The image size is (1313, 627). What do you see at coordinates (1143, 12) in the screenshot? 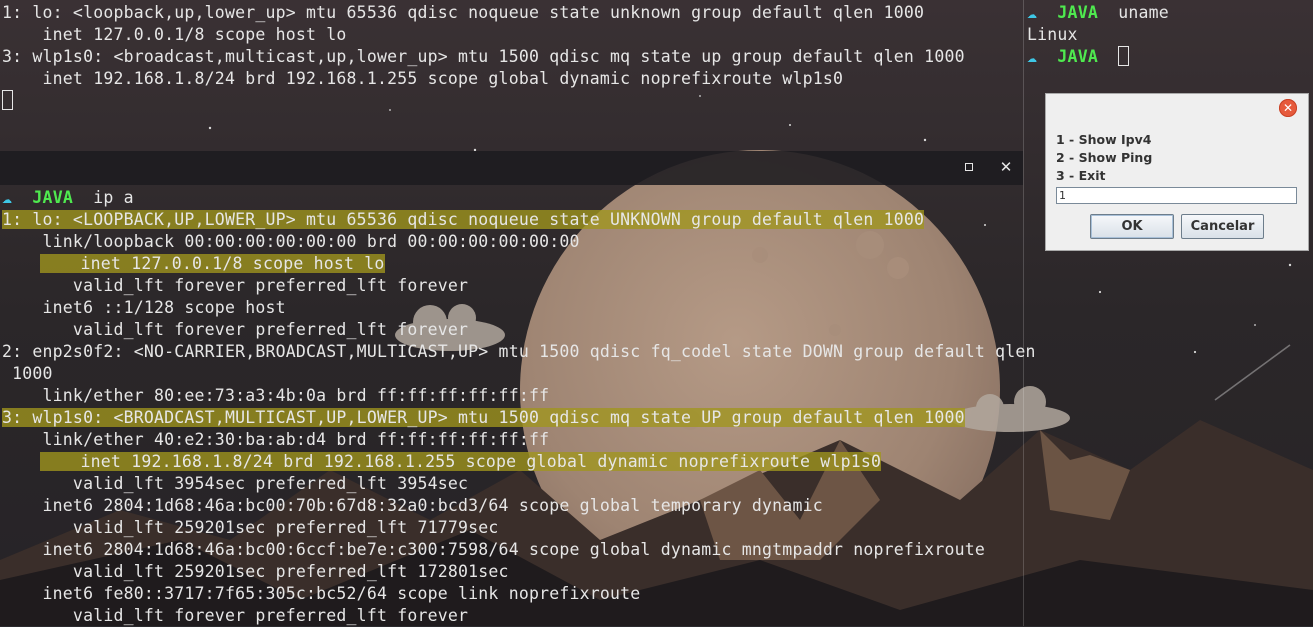
I see `command-text: uname` at bounding box center [1143, 12].